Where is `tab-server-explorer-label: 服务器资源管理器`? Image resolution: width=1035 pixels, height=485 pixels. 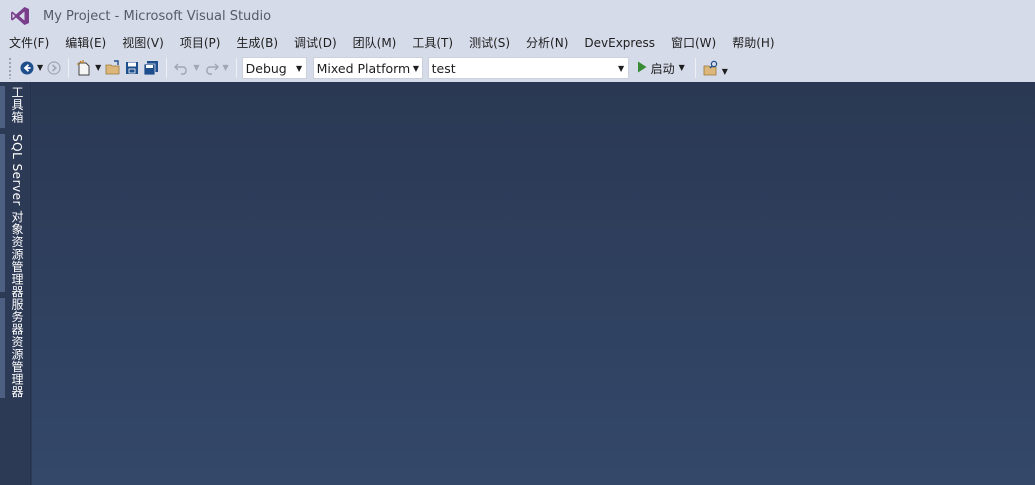
tab-server-explorer-label: 服务器资源管理器 is located at coordinates (17, 348).